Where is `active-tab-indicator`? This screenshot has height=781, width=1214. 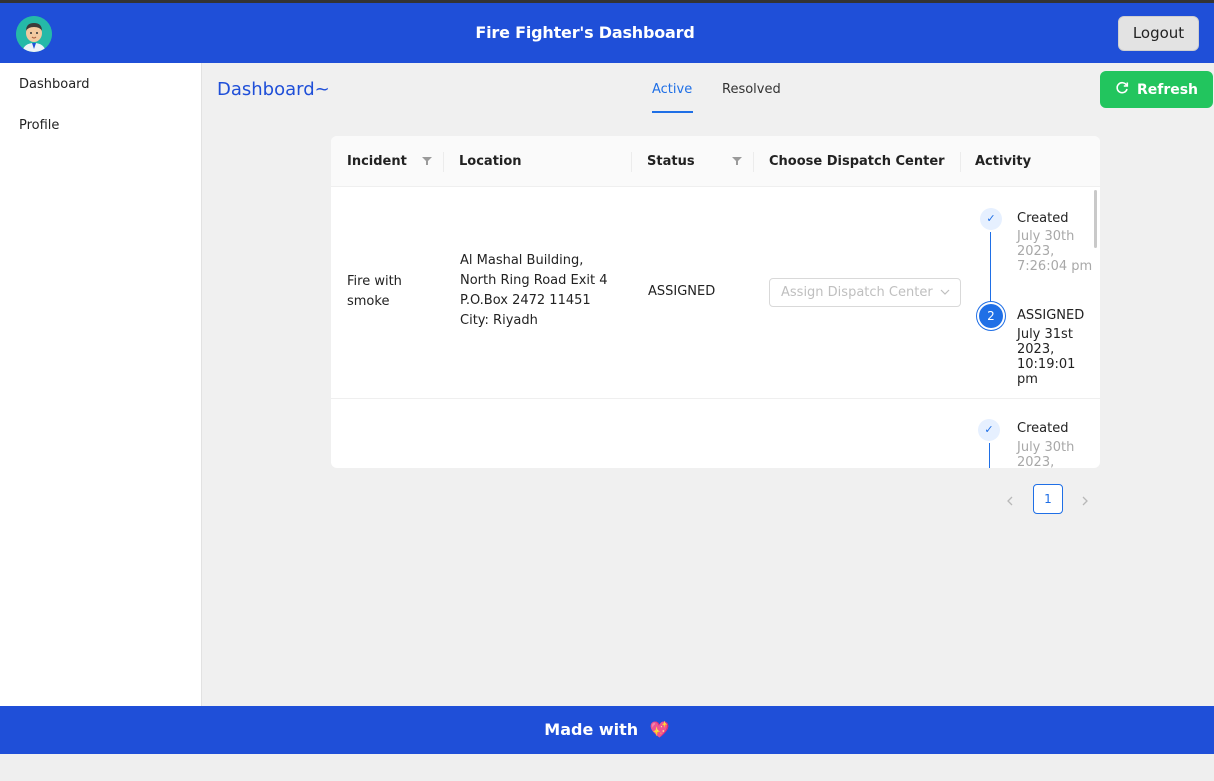 active-tab-indicator is located at coordinates (672, 112).